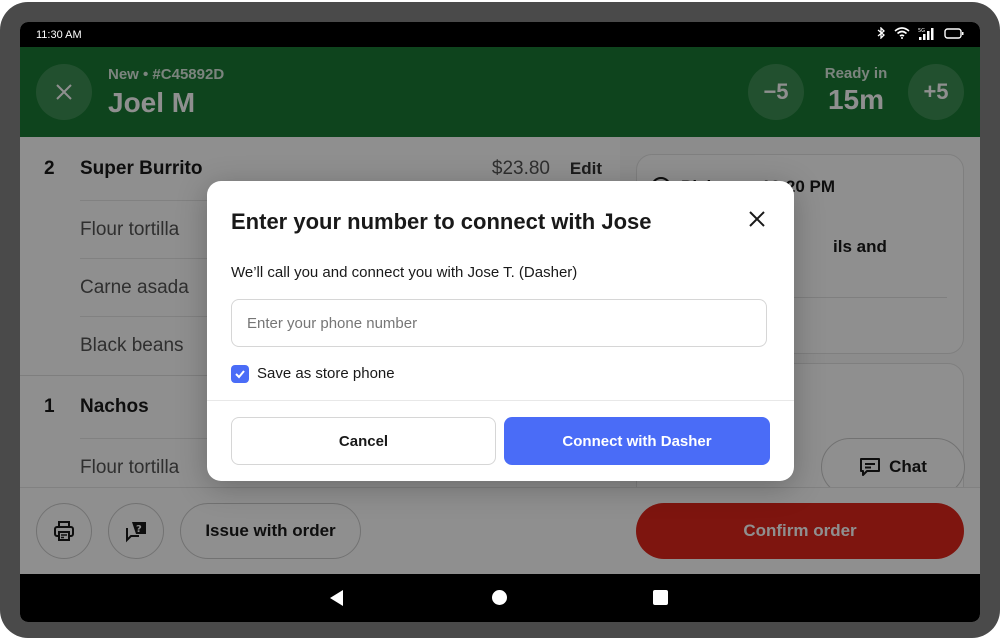 The width and height of the screenshot is (1000, 639). What do you see at coordinates (921, 31) in the screenshot?
I see `svg-text: 5G` at bounding box center [921, 31].